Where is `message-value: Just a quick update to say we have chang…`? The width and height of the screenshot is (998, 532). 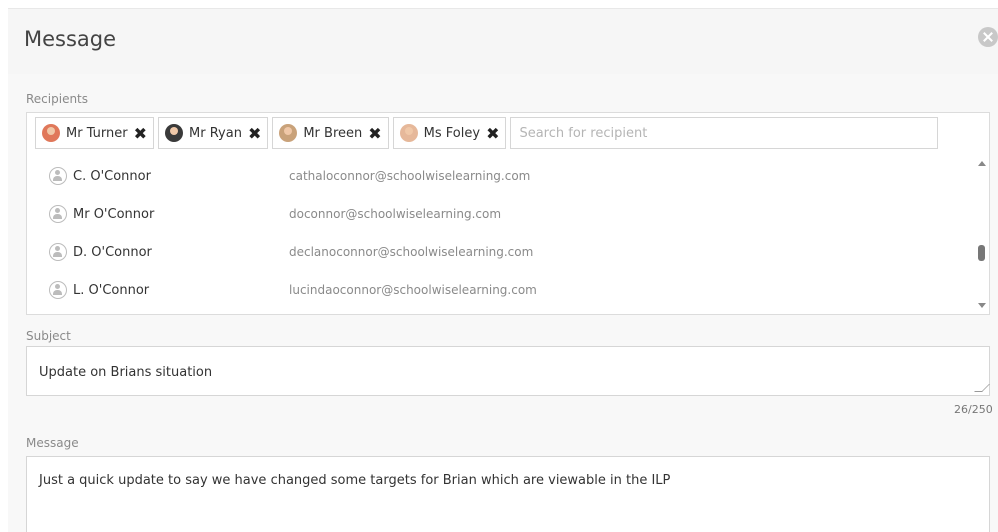
message-value: Just a quick update to say we have chang… is located at coordinates (355, 480).